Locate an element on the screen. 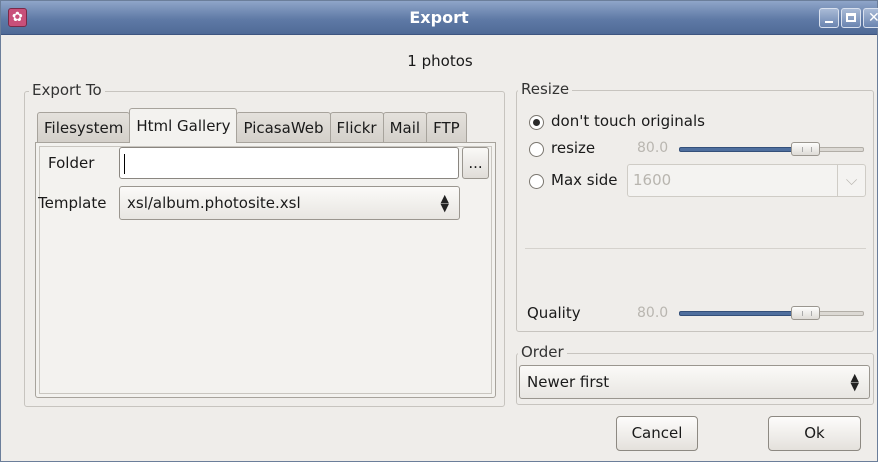  resize-value: 80.0 is located at coordinates (653, 148).